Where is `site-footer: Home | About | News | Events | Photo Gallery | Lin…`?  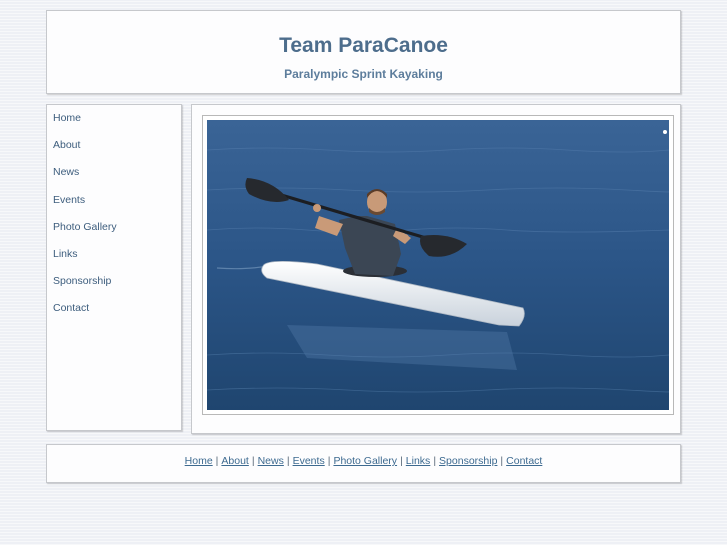 site-footer: Home | About | News | Events | Photo Gallery | Lin… is located at coordinates (363, 463).